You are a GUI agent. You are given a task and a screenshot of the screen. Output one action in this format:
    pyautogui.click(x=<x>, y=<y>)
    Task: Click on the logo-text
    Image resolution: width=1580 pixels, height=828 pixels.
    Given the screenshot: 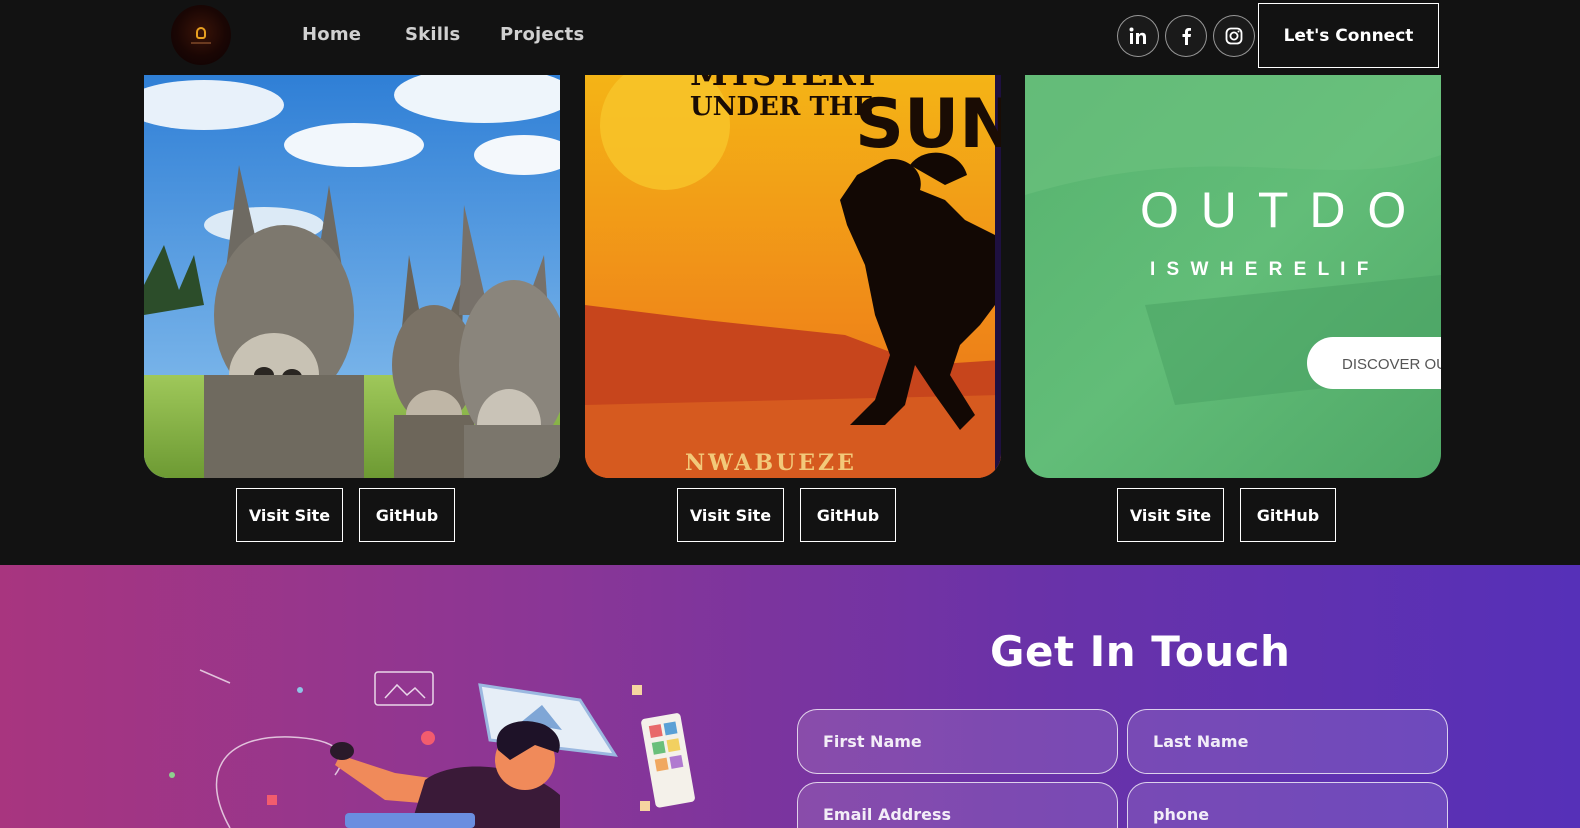 What is the action you would take?
    pyautogui.click(x=201, y=43)
    